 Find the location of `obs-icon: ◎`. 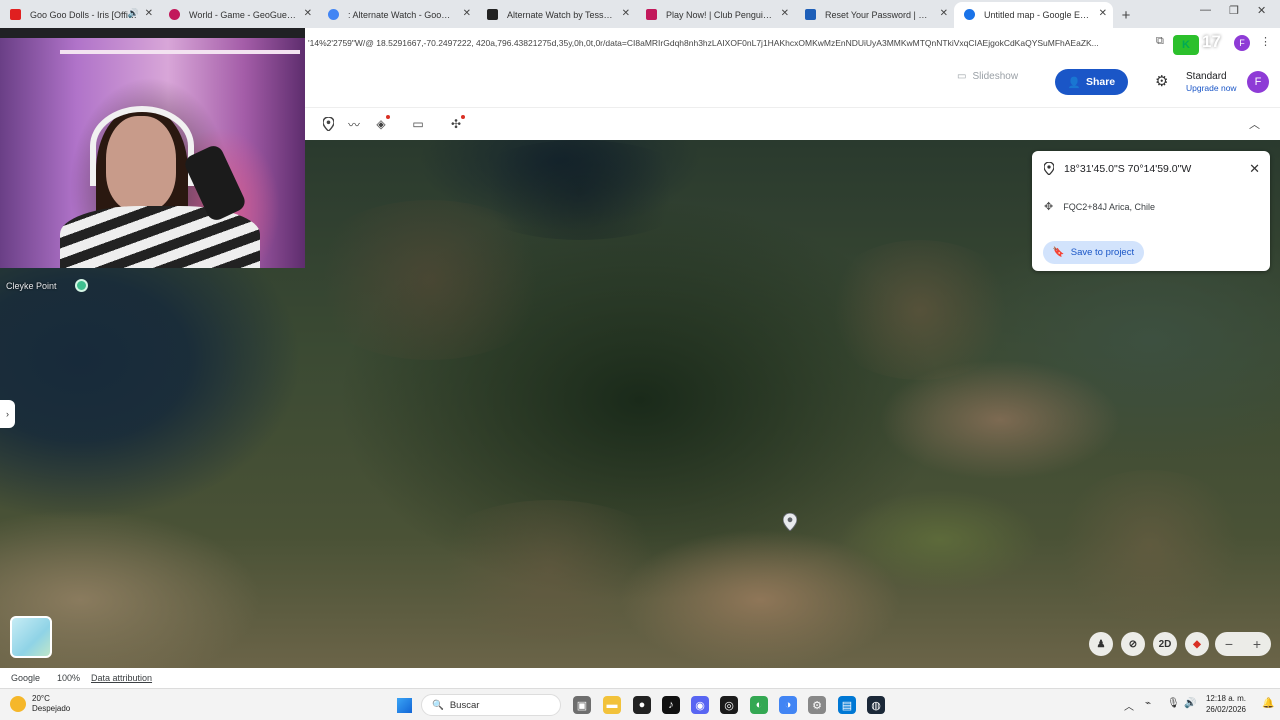

obs-icon: ◎ is located at coordinates (729, 705).